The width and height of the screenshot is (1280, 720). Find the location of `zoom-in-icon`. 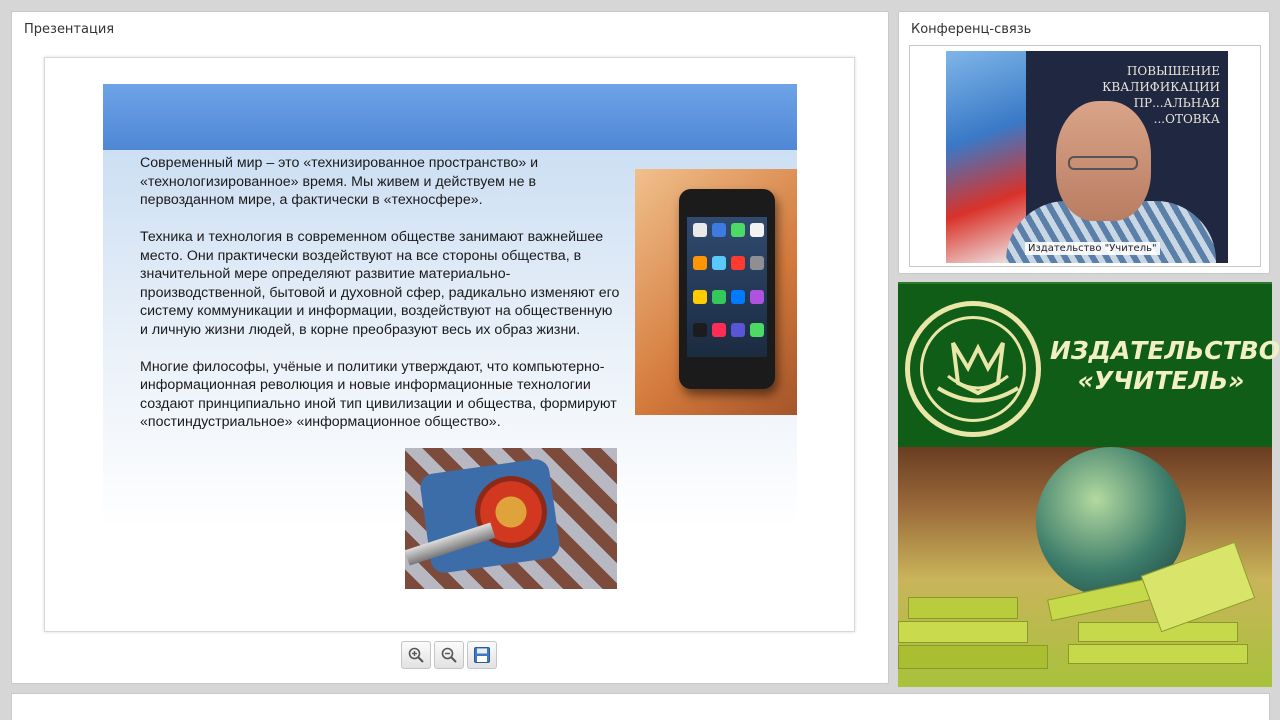

zoom-in-icon is located at coordinates (416, 655).